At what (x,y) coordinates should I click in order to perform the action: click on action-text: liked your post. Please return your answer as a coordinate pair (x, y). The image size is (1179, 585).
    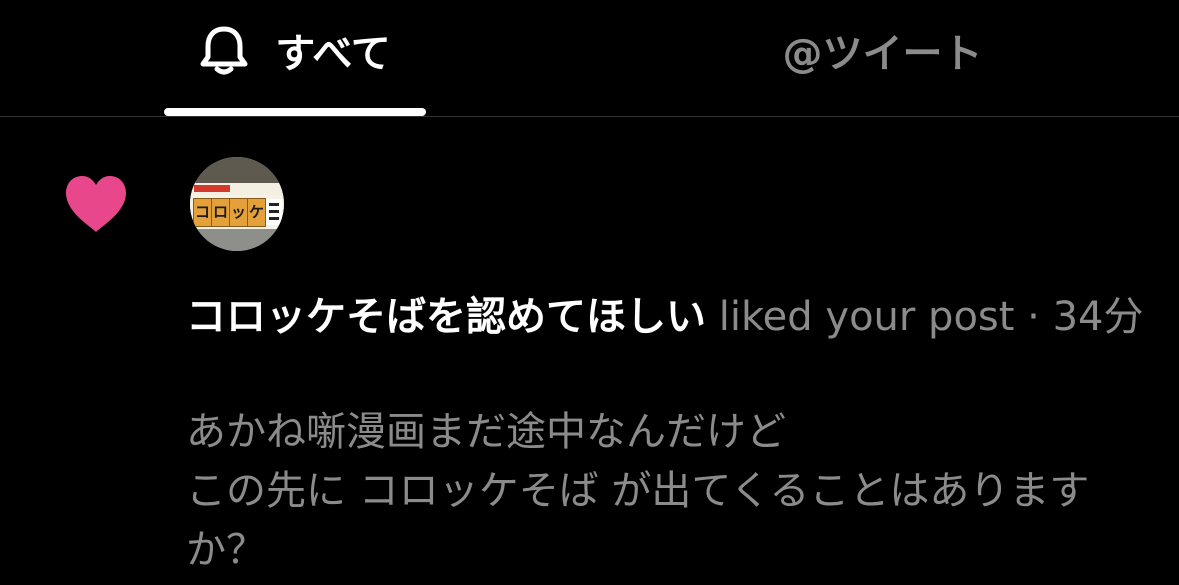
    Looking at the image, I should click on (866, 317).